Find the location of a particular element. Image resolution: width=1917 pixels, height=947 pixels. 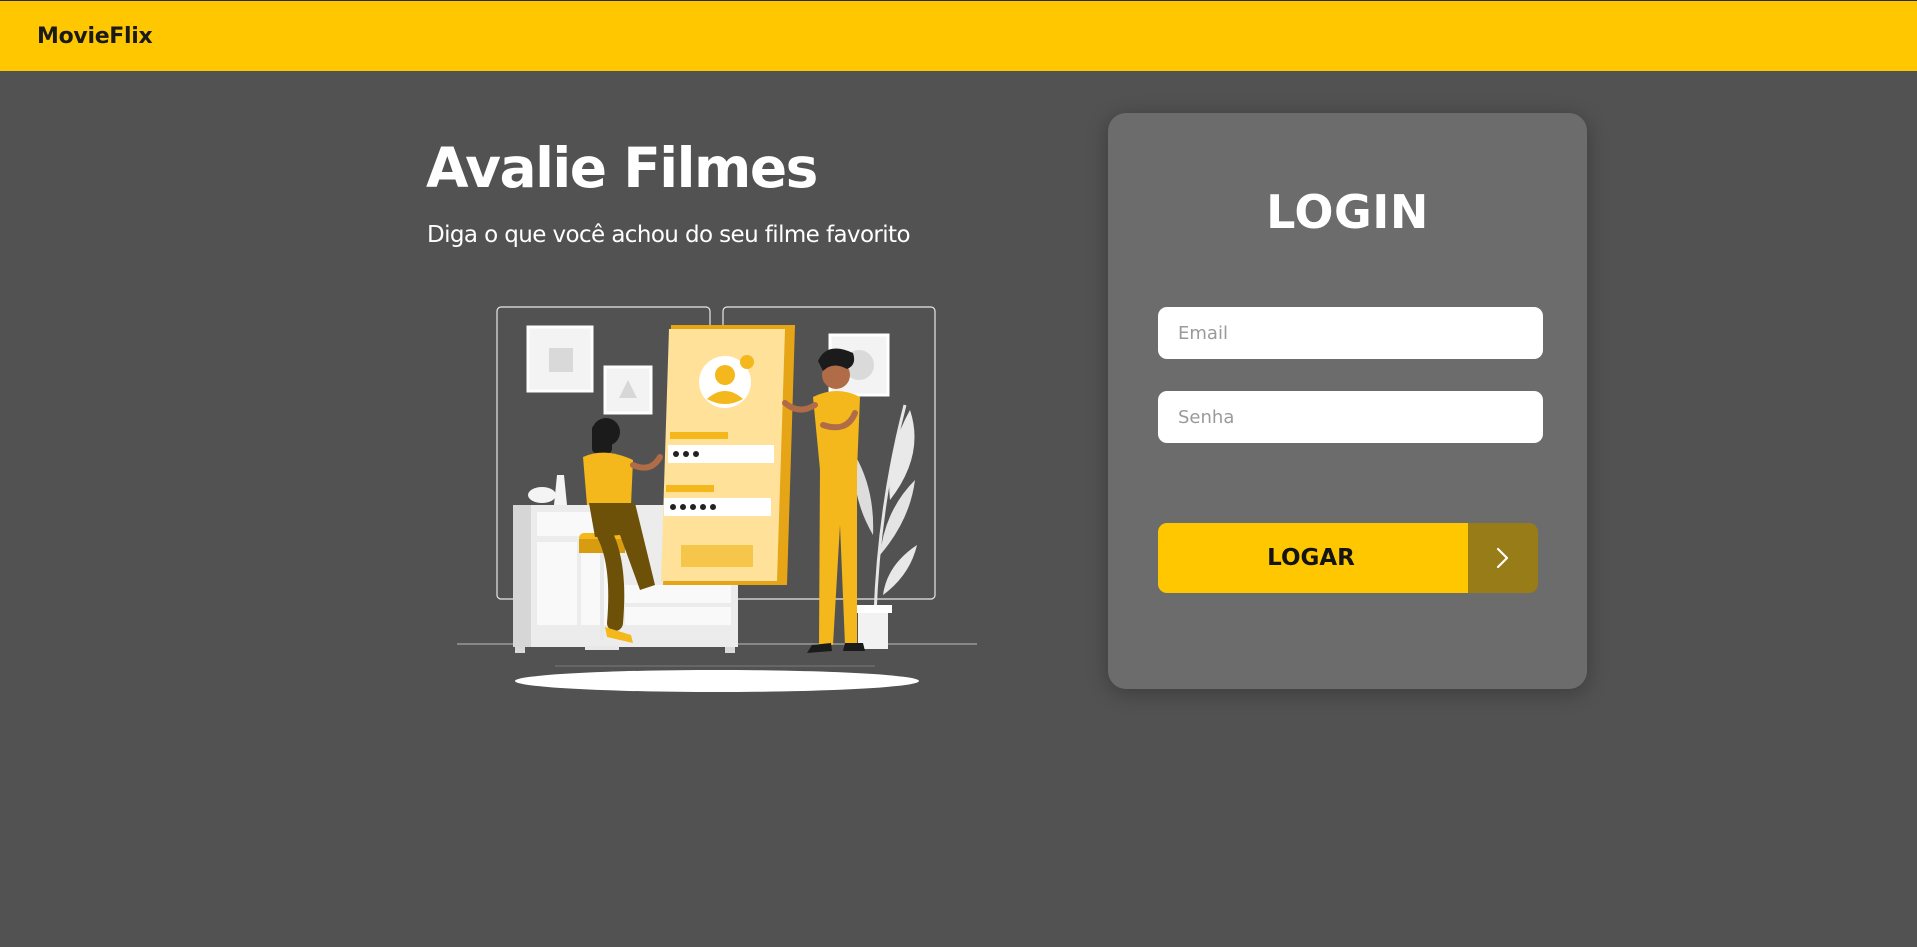

page-title: Avalie Filmes is located at coordinates (622, 168).